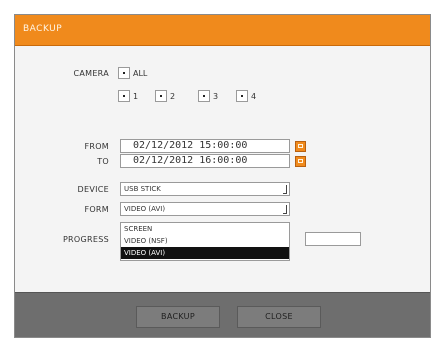 The image size is (440, 354). Describe the element at coordinates (124, 73) in the screenshot. I see `camera-all-checkbox` at that location.